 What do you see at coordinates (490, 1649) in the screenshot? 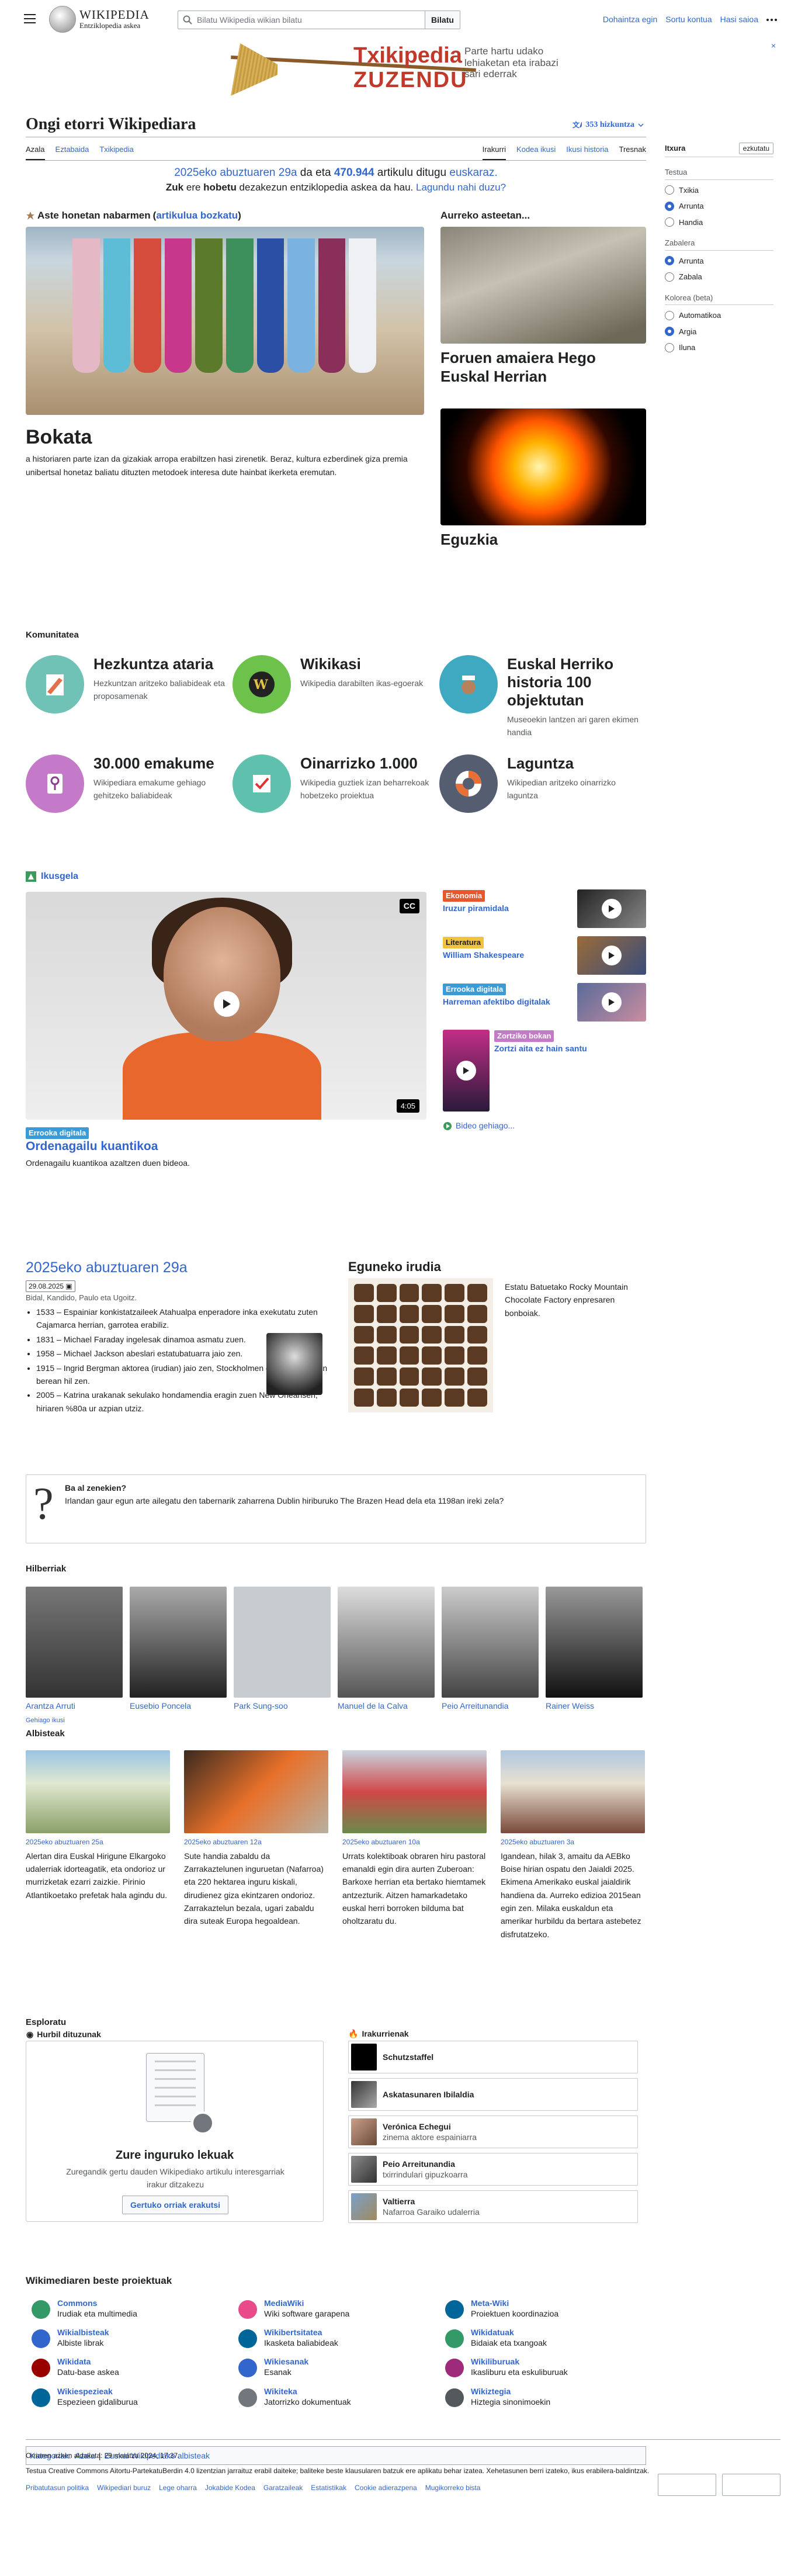
I see `person-card: Peio Arreitunandia` at bounding box center [490, 1649].